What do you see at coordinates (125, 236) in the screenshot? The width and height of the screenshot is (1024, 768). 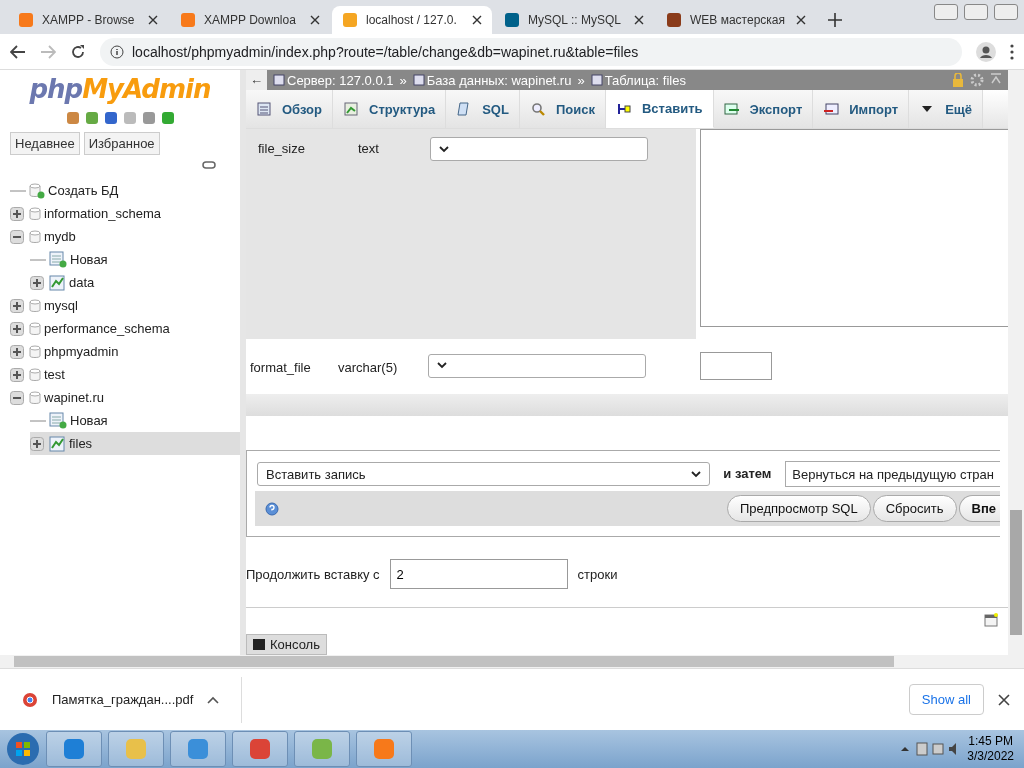 I see `tree-row: mydb` at bounding box center [125, 236].